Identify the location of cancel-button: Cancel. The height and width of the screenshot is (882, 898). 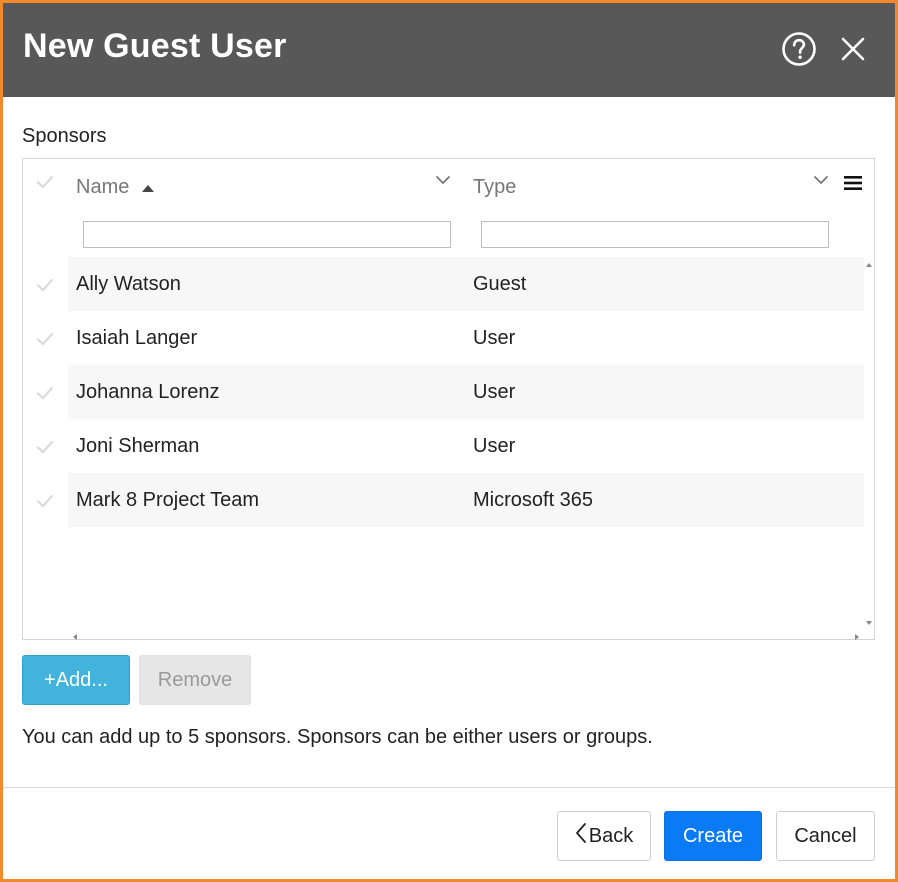
(825, 836).